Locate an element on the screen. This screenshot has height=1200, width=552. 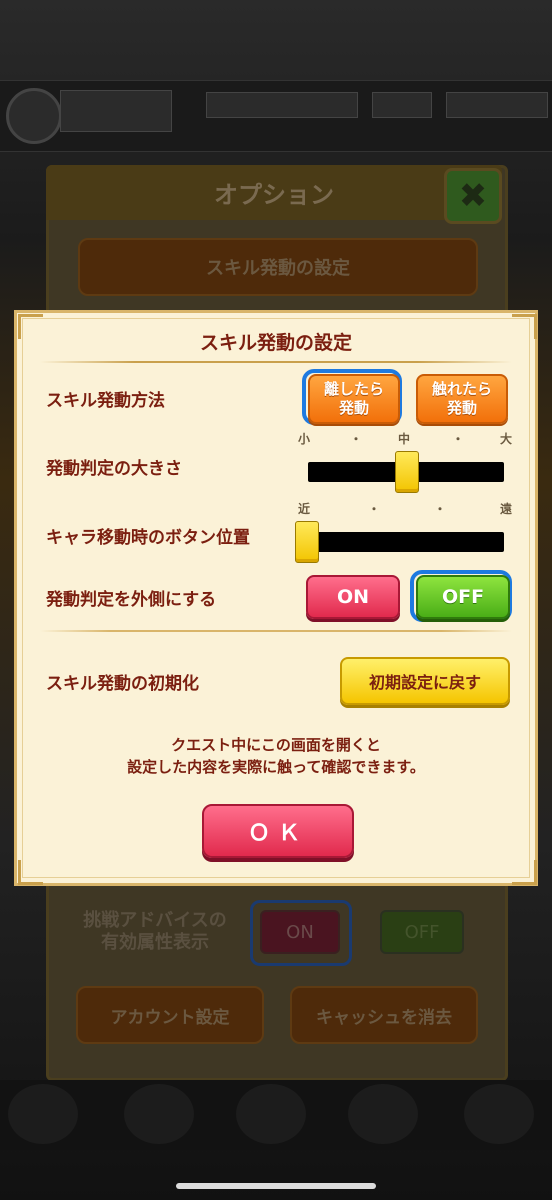
release-button-line2: 発動 is located at coordinates (353, 408).